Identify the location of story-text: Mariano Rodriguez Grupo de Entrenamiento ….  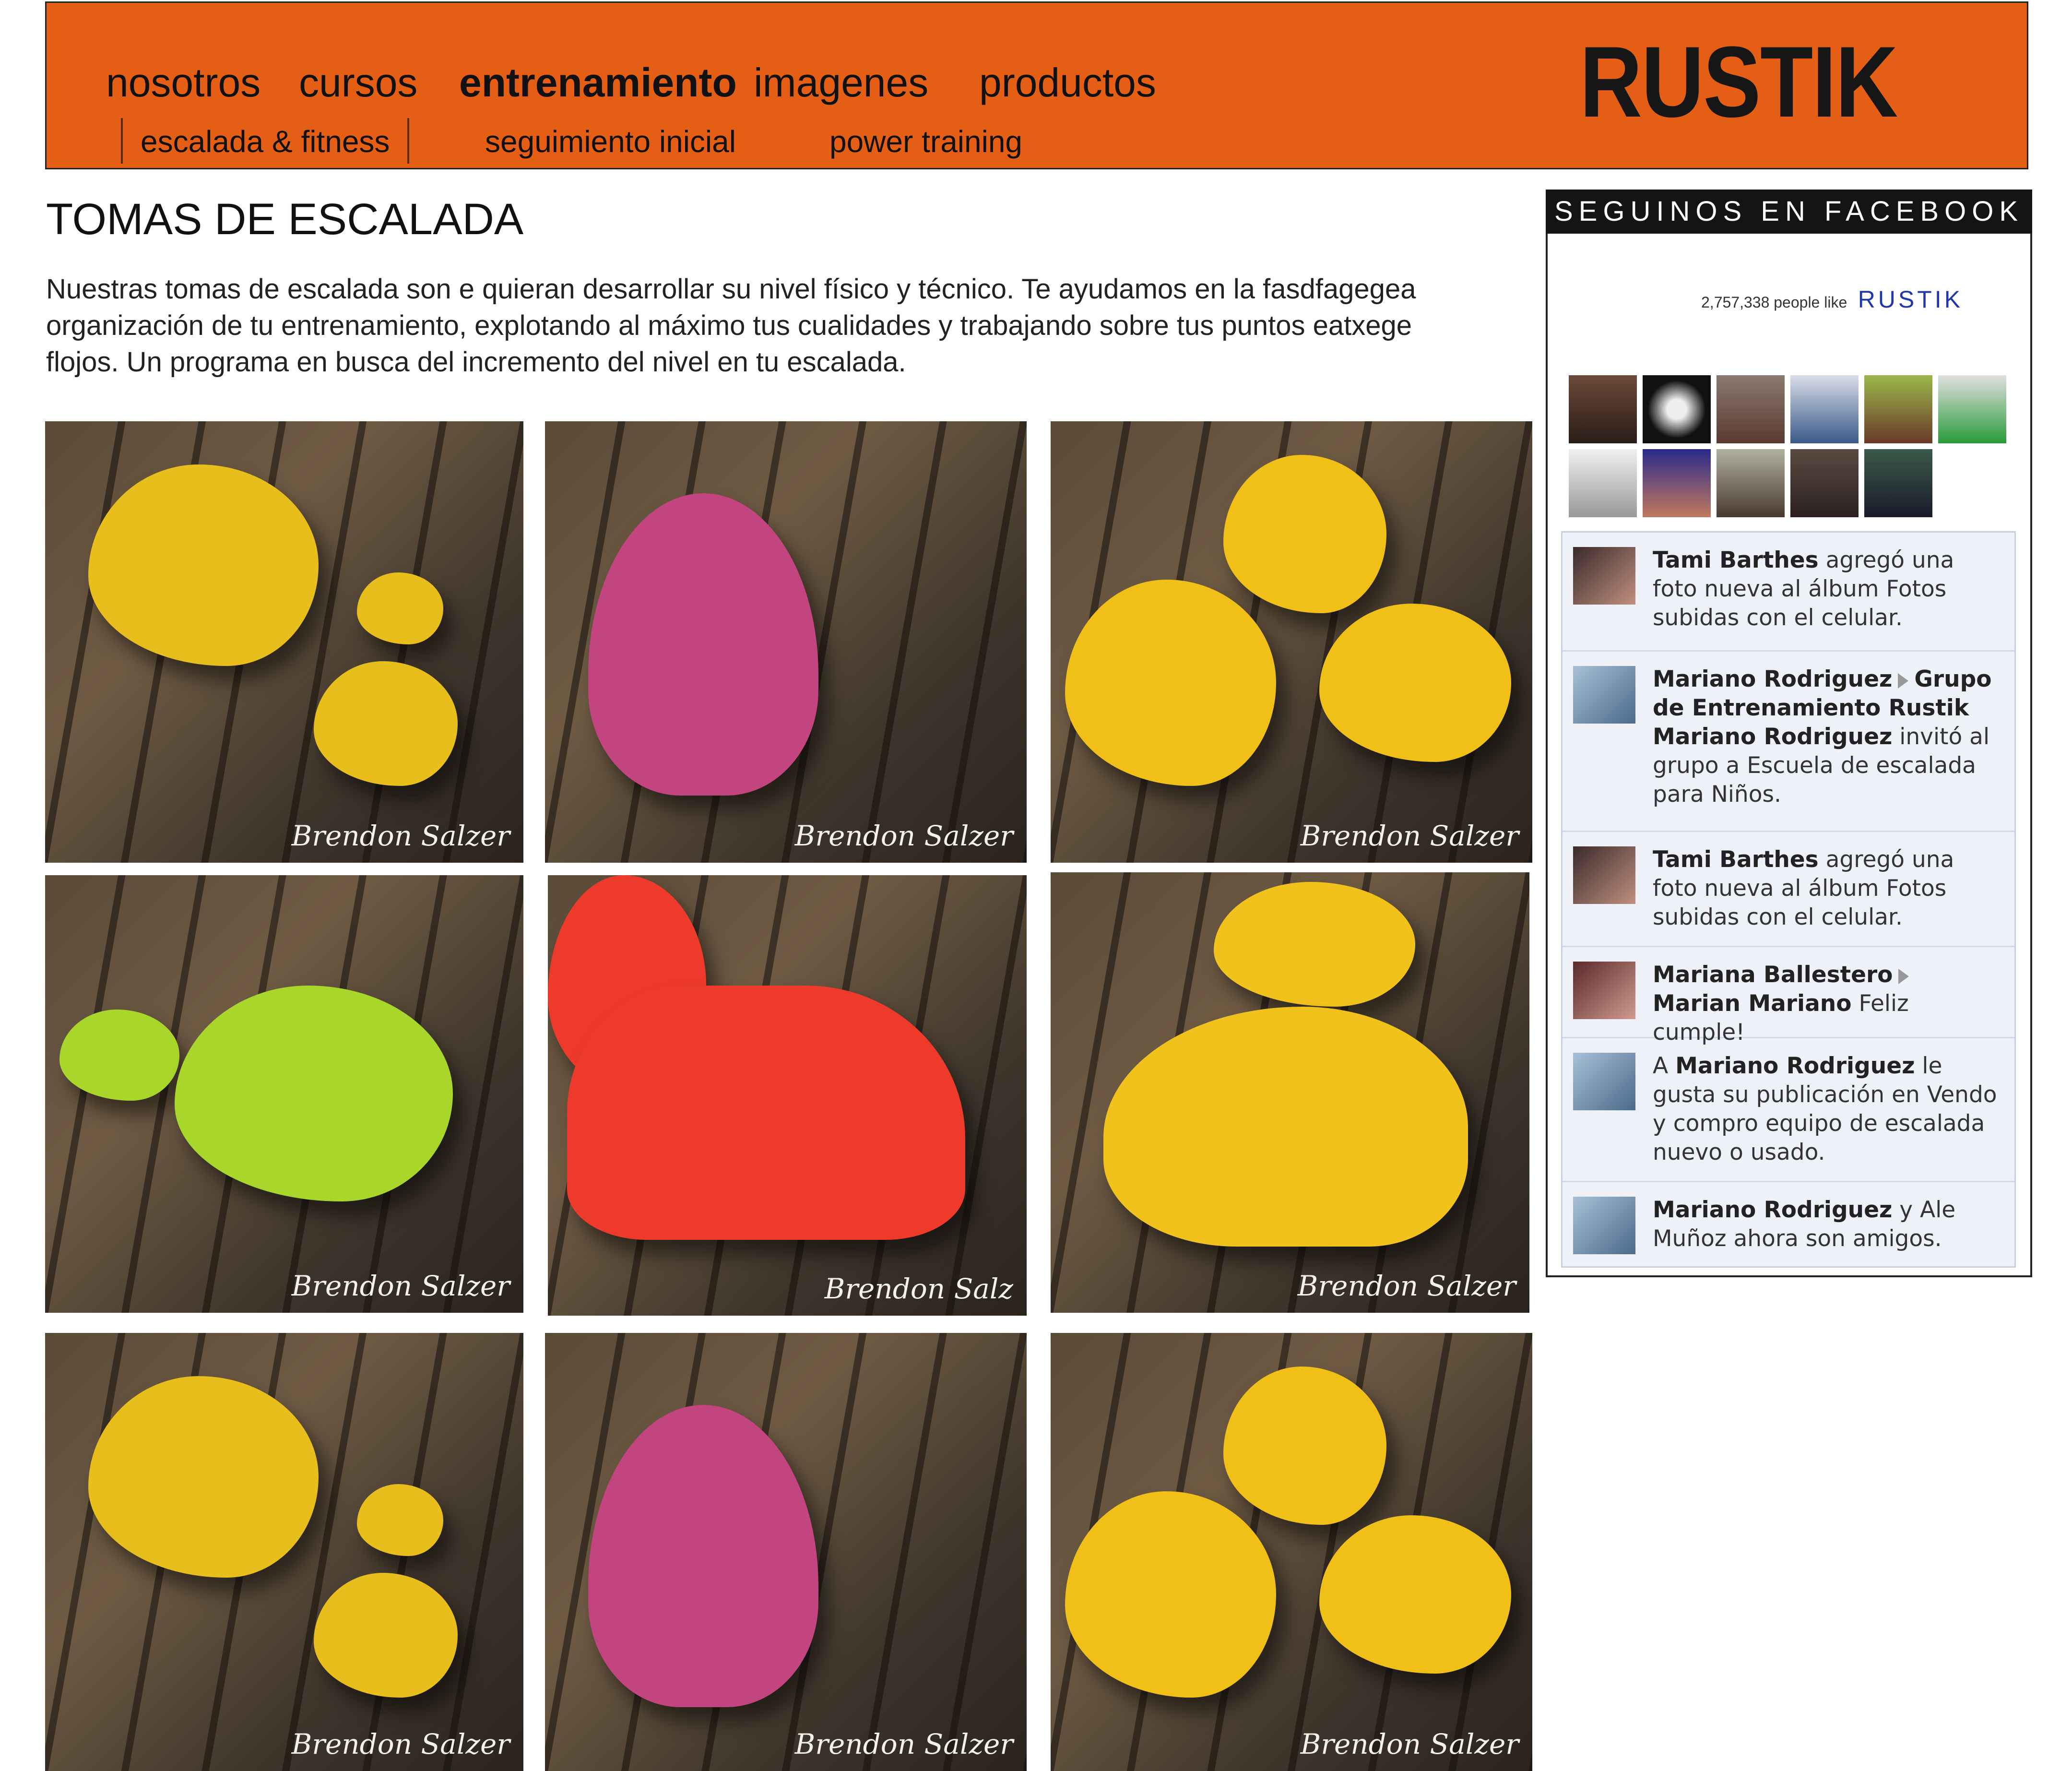
(1826, 737).